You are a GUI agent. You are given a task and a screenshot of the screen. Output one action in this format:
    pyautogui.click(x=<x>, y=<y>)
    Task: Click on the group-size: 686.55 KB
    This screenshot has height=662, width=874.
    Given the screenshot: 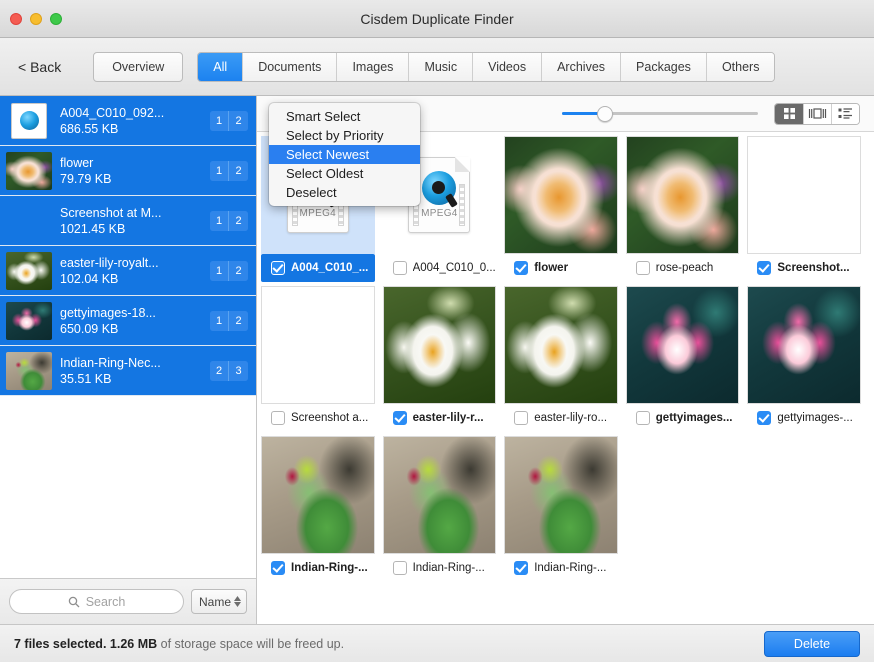 What is the action you would take?
    pyautogui.click(x=89, y=128)
    